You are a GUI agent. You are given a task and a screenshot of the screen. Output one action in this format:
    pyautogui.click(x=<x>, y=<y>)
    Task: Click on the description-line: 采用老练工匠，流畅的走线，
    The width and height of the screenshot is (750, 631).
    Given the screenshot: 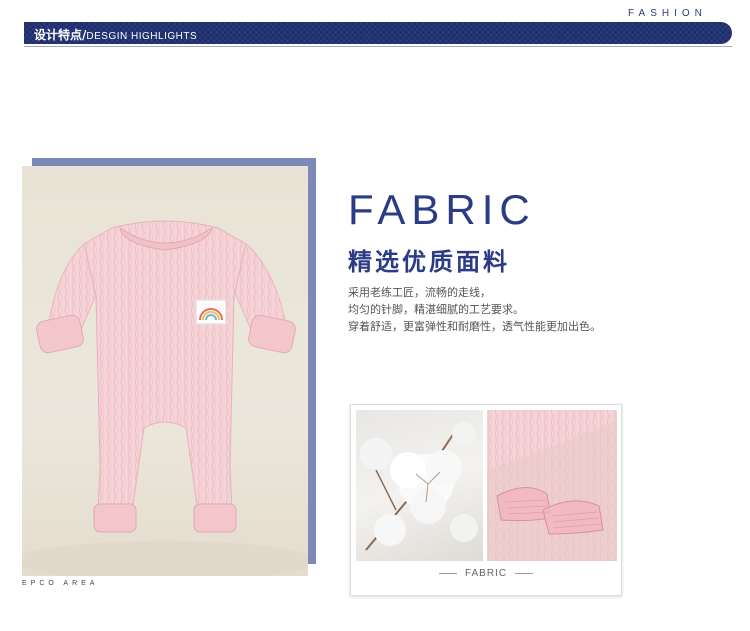 What is the action you would take?
    pyautogui.click(x=419, y=292)
    